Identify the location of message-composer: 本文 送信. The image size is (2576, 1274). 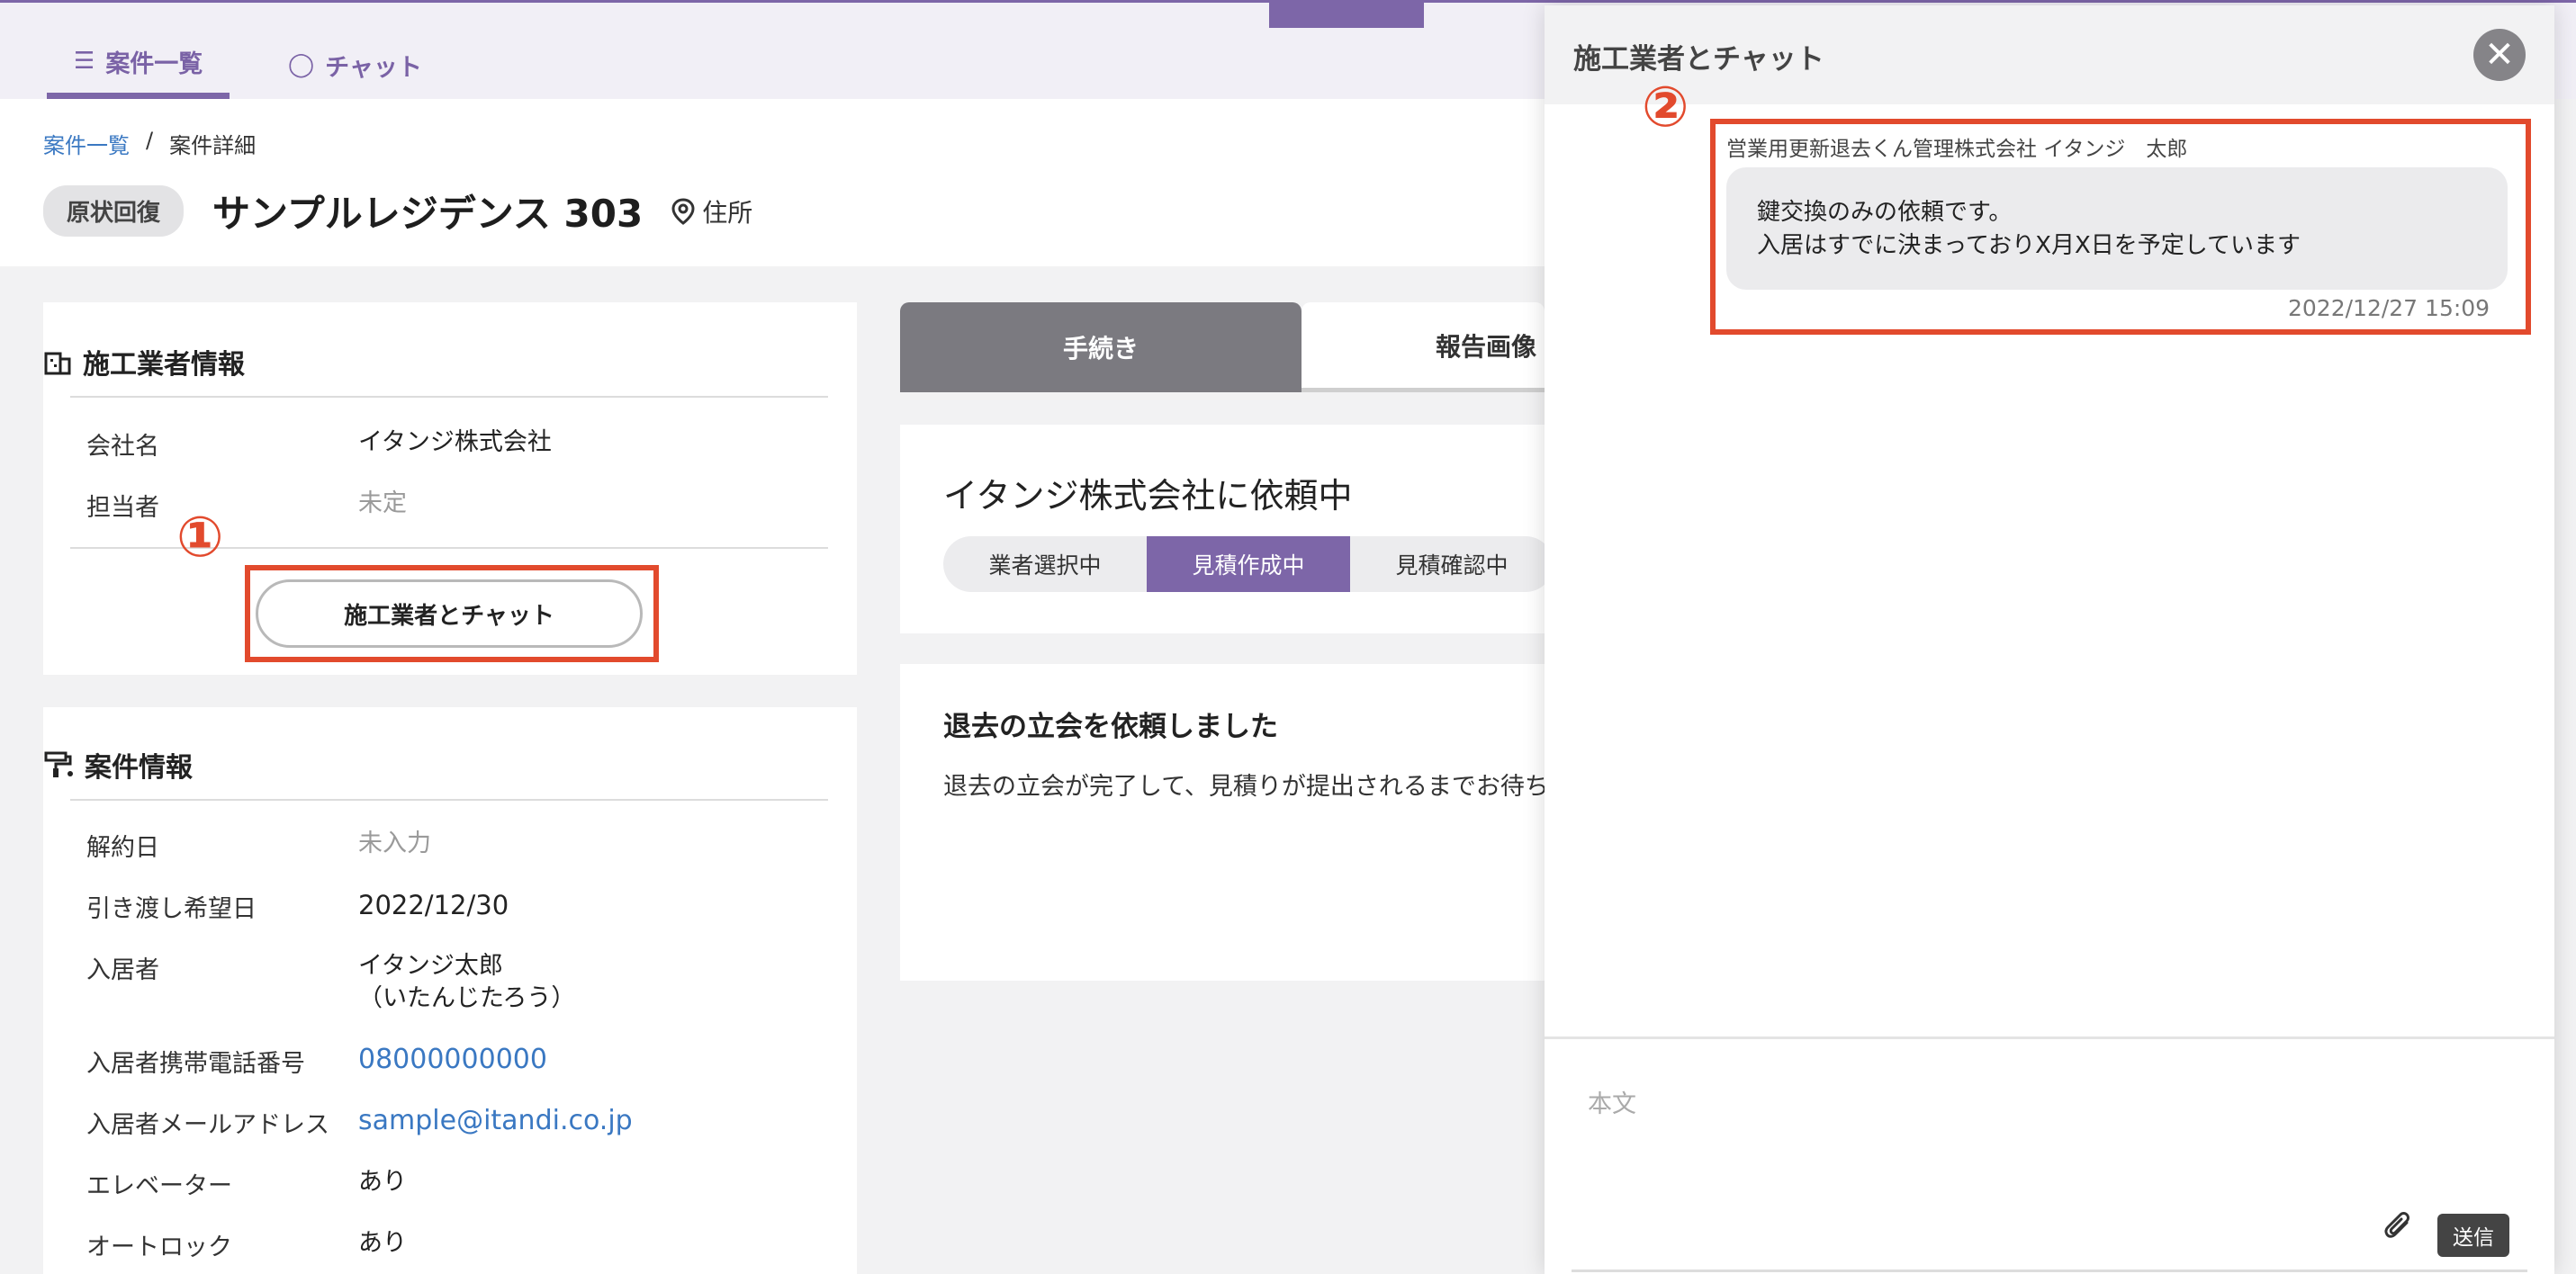
(2049, 1155).